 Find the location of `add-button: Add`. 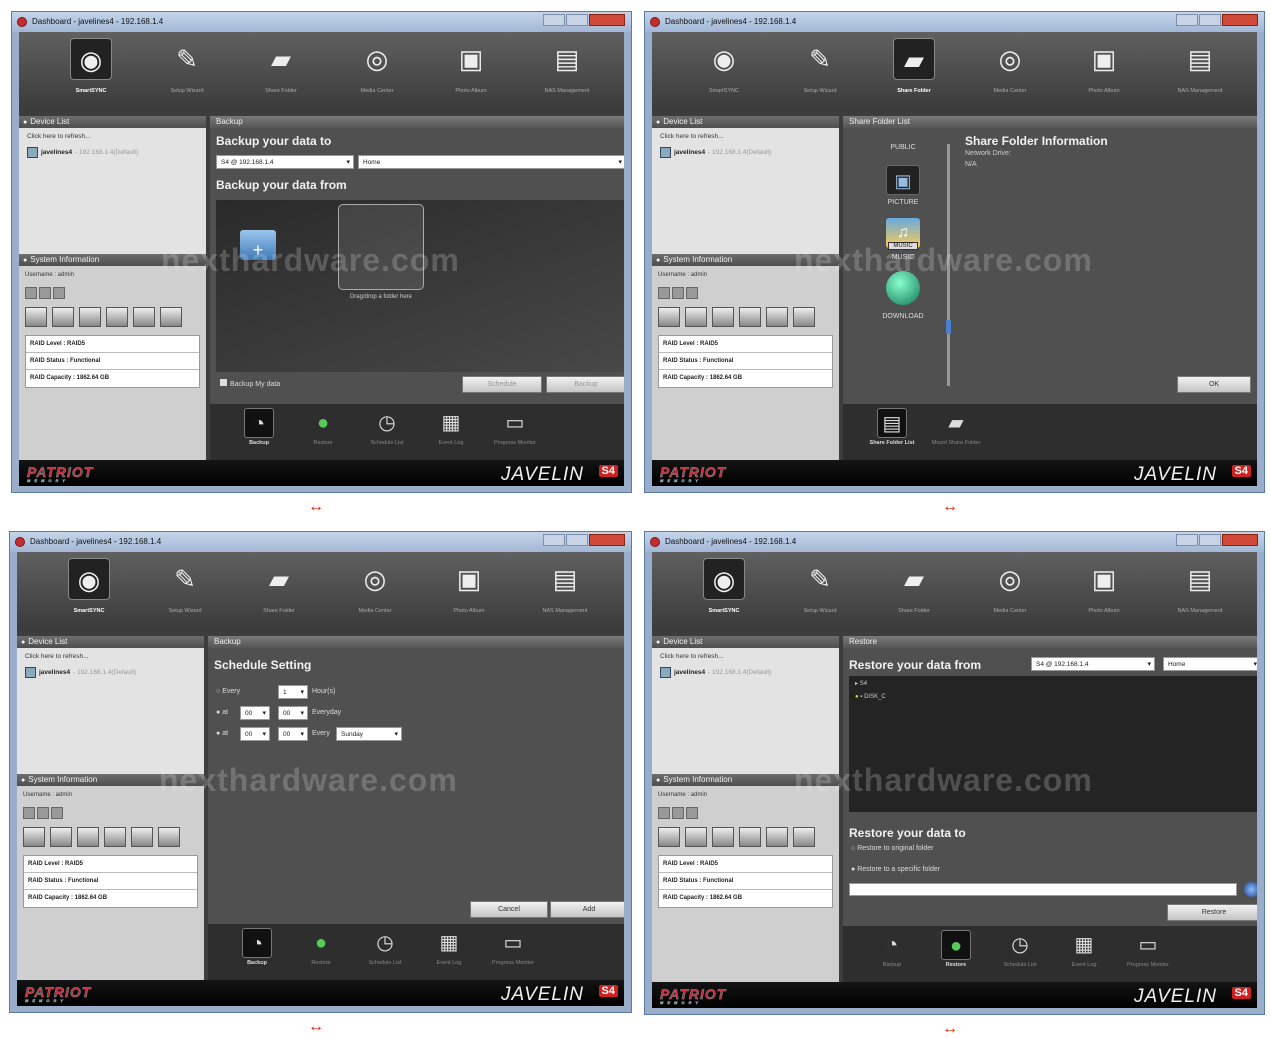

add-button: Add is located at coordinates (587, 909).